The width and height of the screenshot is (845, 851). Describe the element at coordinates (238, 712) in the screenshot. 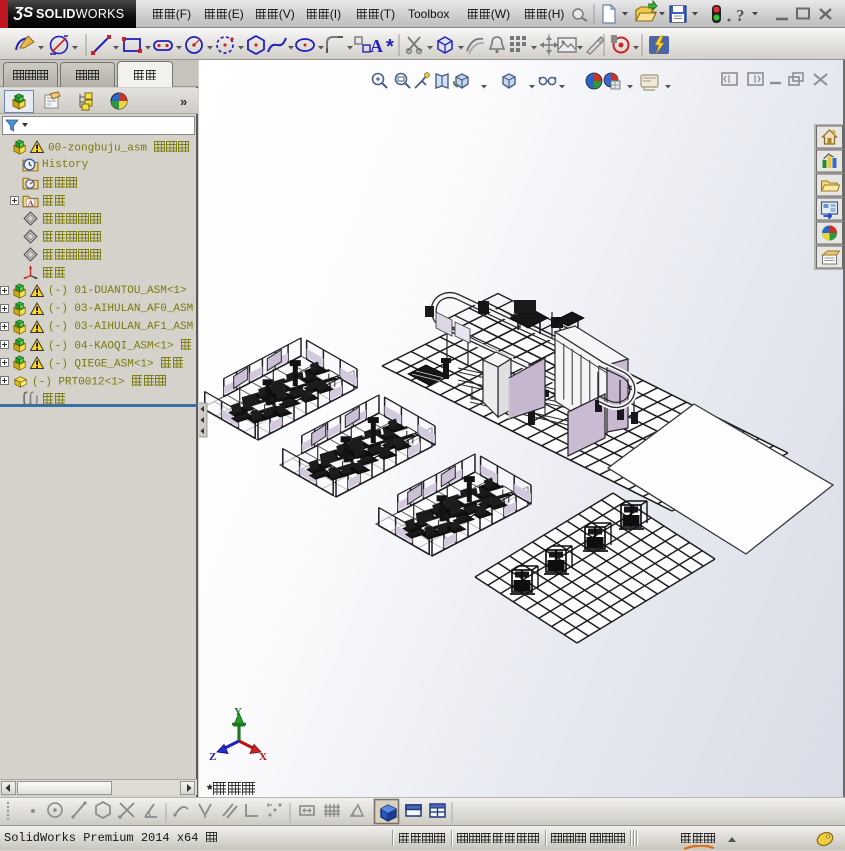

I see `svg-text: Y` at that location.